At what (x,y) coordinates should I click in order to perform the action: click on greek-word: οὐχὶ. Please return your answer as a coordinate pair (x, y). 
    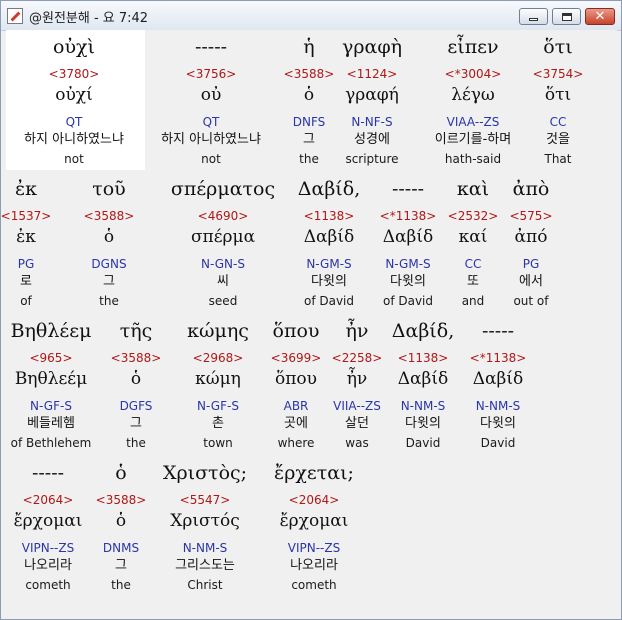
    Looking at the image, I should click on (74, 47).